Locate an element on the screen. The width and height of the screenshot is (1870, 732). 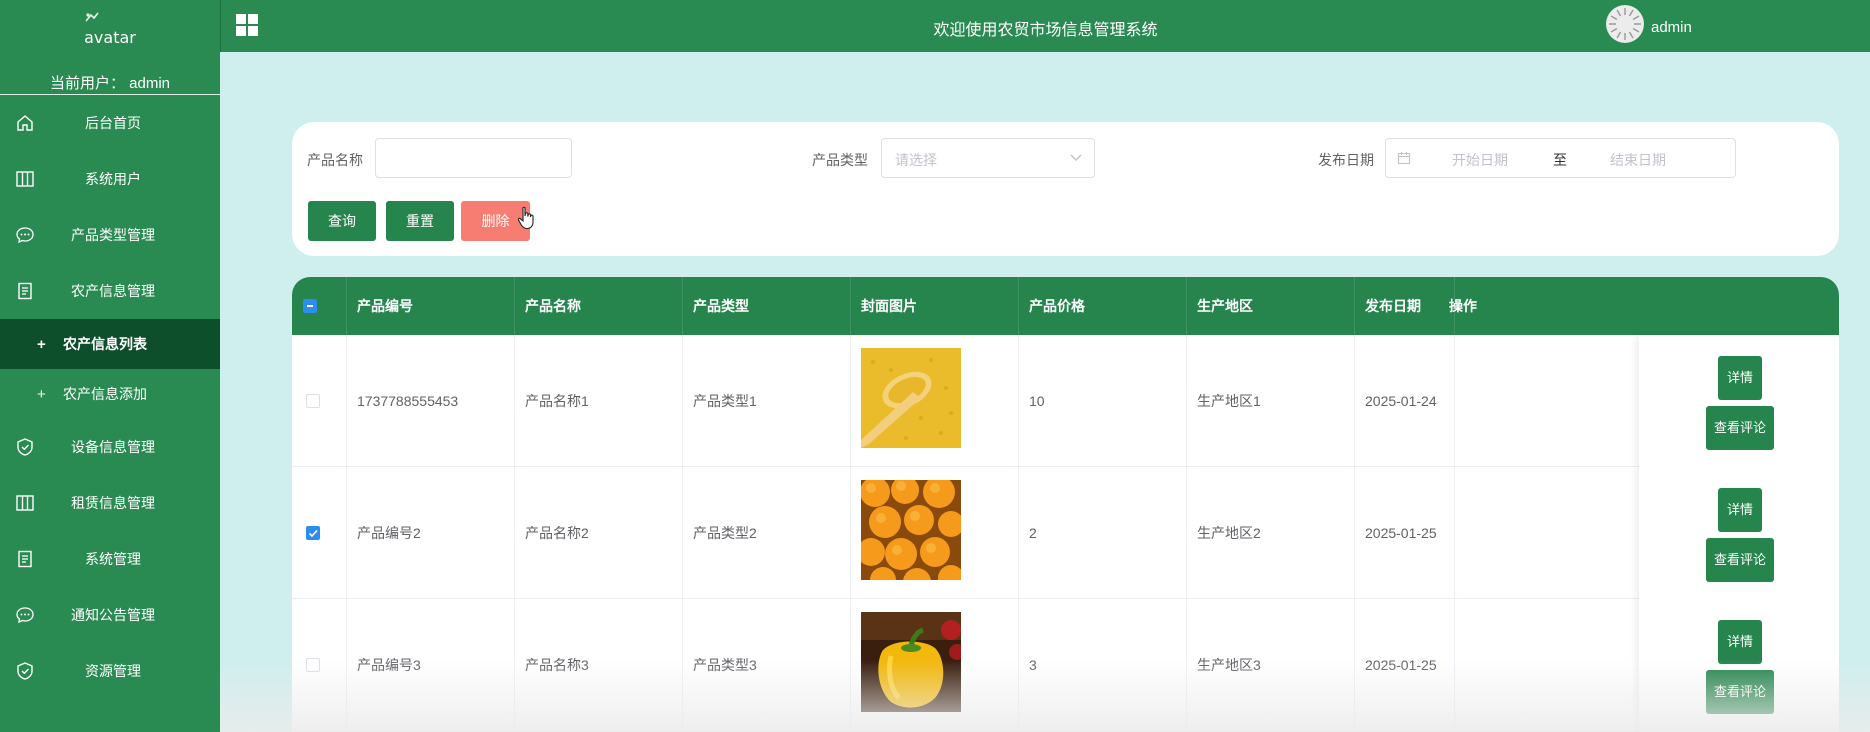
table-header: 产品编号 产品名称 产品类型 封面图片 产品价格 生产地区 发布日期 操作 is located at coordinates (1065, 306).